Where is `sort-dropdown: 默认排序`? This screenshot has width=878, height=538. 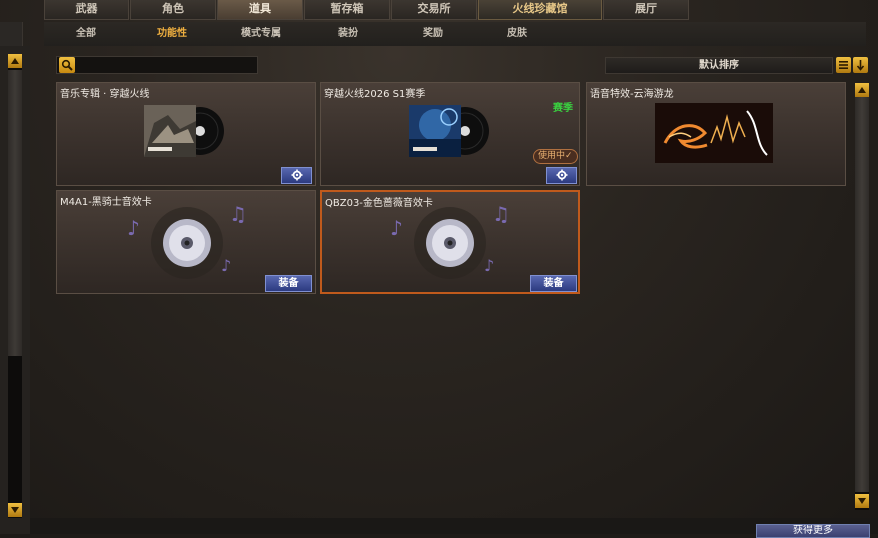 sort-dropdown: 默认排序 is located at coordinates (719, 65).